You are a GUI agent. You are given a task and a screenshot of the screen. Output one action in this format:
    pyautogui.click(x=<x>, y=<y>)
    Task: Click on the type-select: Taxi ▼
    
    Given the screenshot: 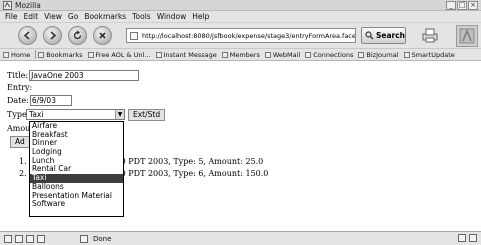 What is the action you would take?
    pyautogui.click(x=75, y=114)
    